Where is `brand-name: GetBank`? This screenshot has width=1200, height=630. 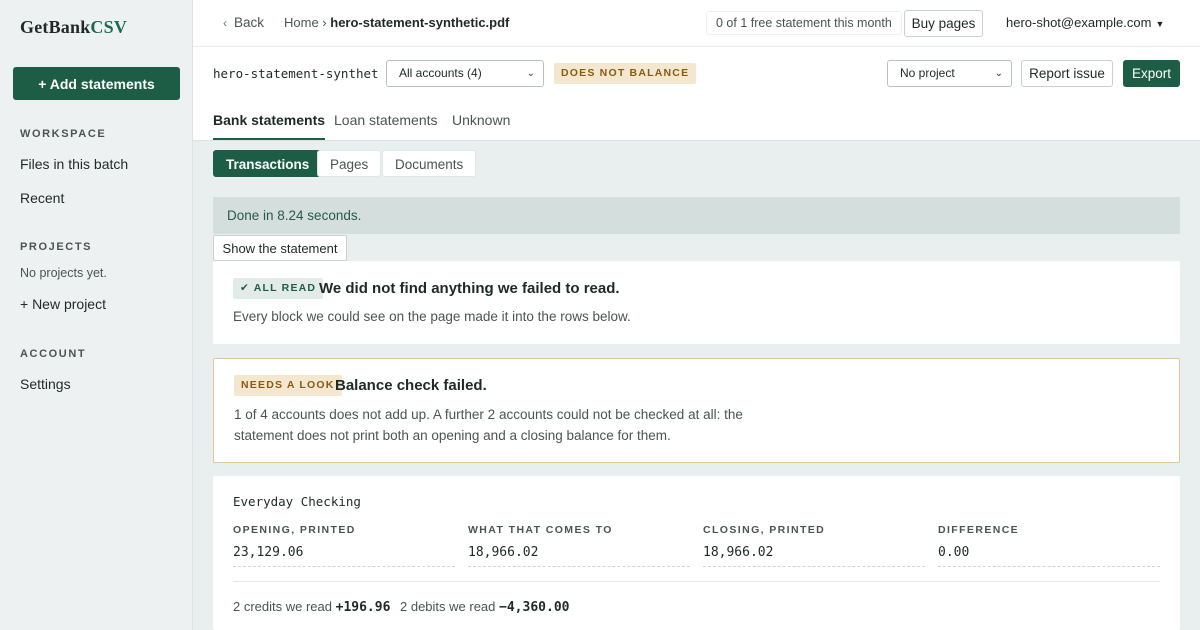 brand-name: GetBank is located at coordinates (55, 27).